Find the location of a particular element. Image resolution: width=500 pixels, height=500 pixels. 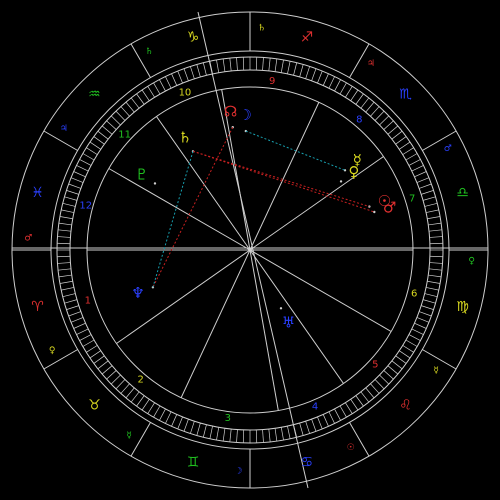

house-number-4: 4 is located at coordinates (315, 407).